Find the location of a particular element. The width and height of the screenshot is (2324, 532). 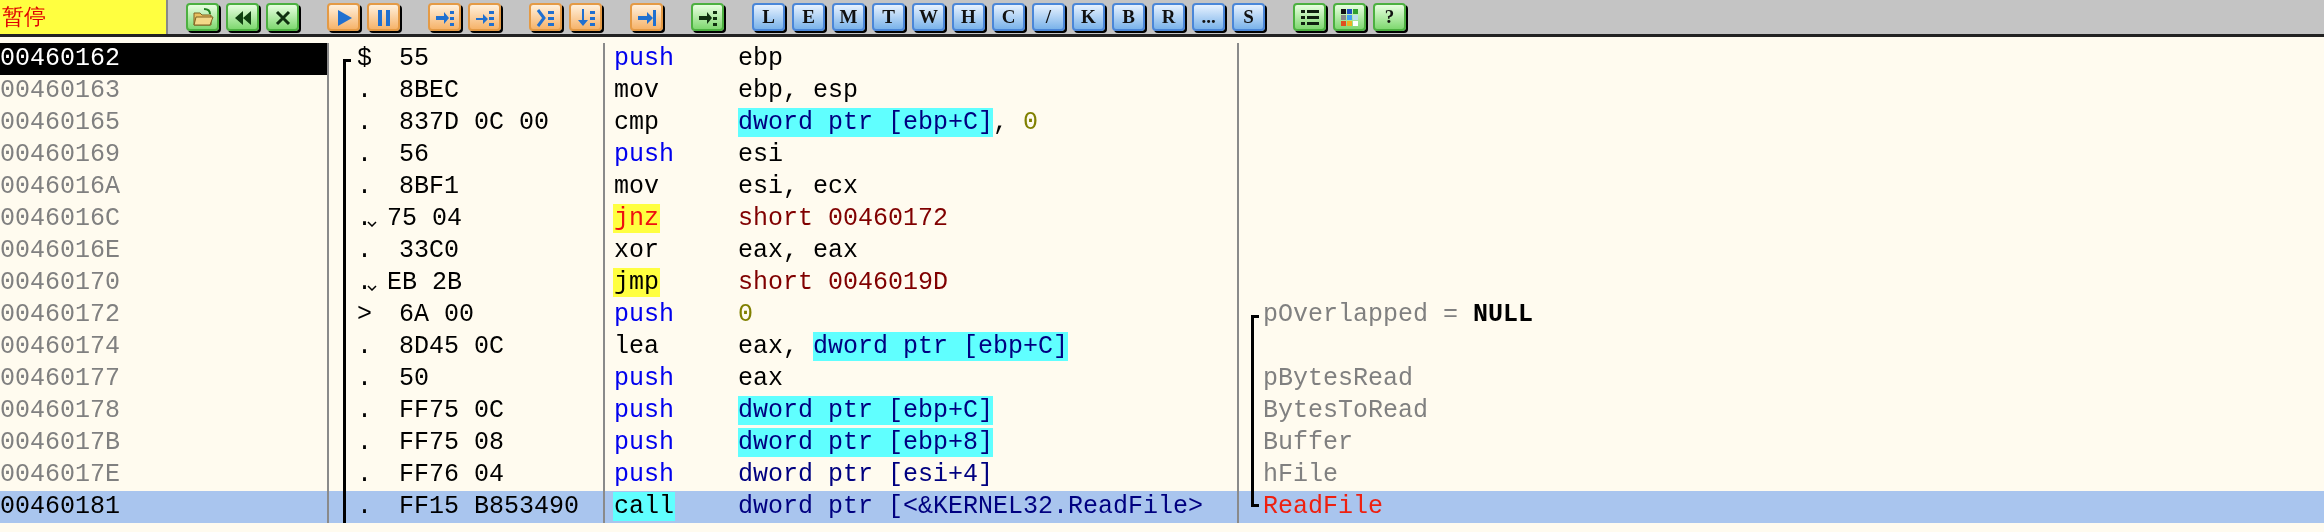

operand-text: eax is located at coordinates (760, 379).